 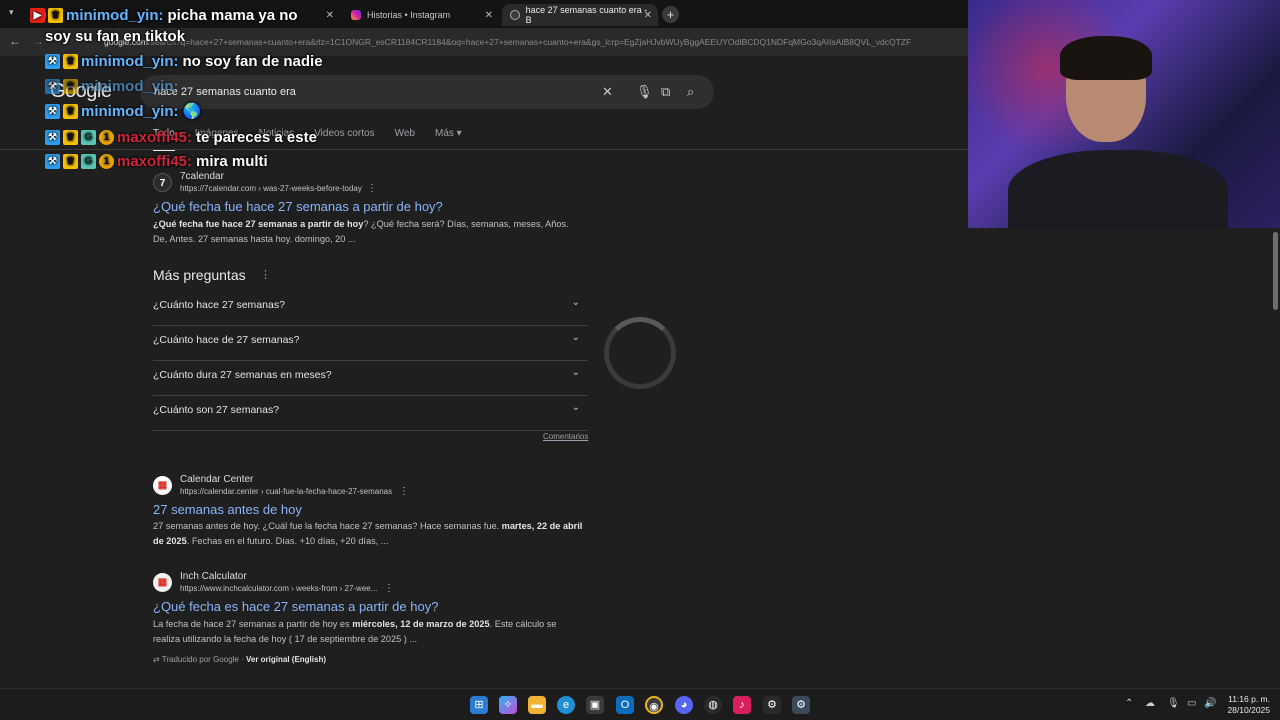 What do you see at coordinates (690, 92) in the screenshot?
I see `search-icon: ⌕` at bounding box center [690, 92].